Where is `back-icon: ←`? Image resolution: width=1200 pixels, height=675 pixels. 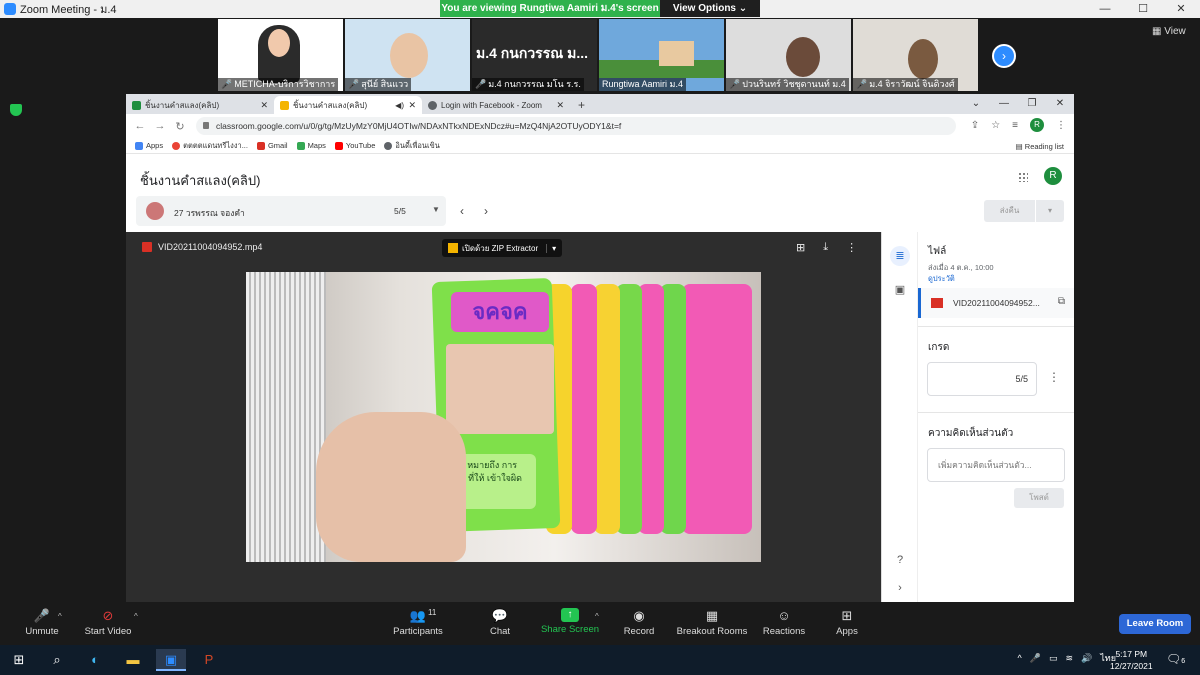
back-icon: ← is located at coordinates (140, 126).